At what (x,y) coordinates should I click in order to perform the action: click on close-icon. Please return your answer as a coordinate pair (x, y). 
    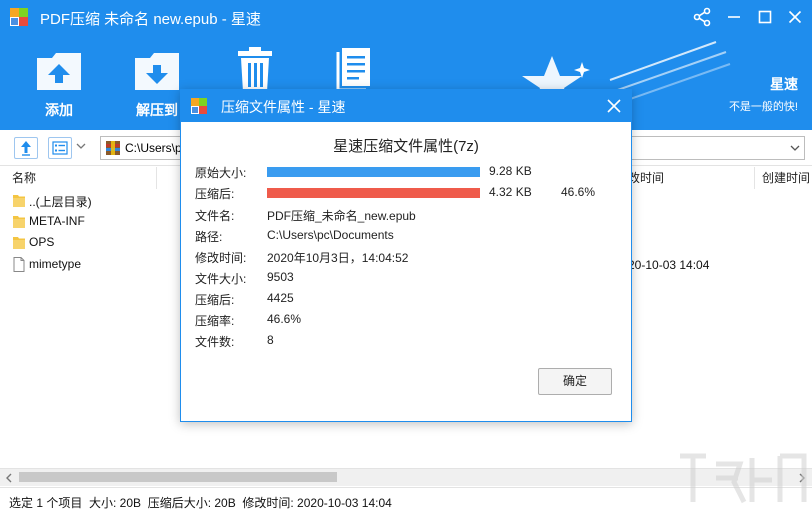
    Looking at the image, I should click on (795, 17).